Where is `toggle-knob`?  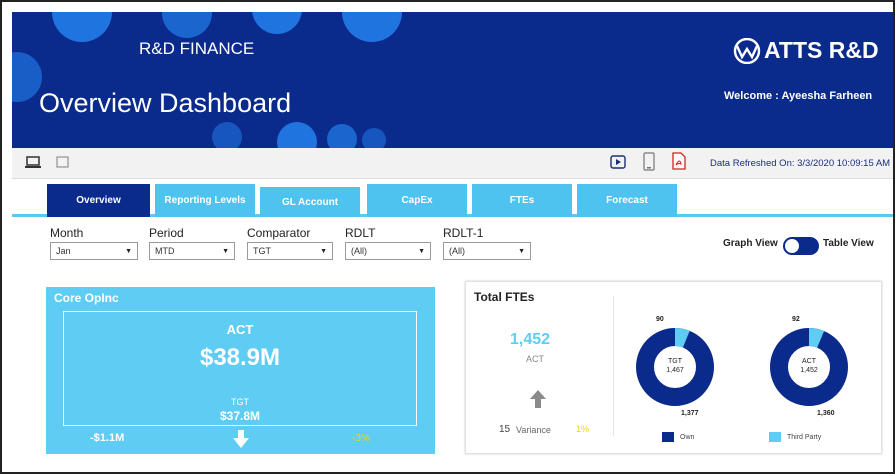
toggle-knob is located at coordinates (792, 246).